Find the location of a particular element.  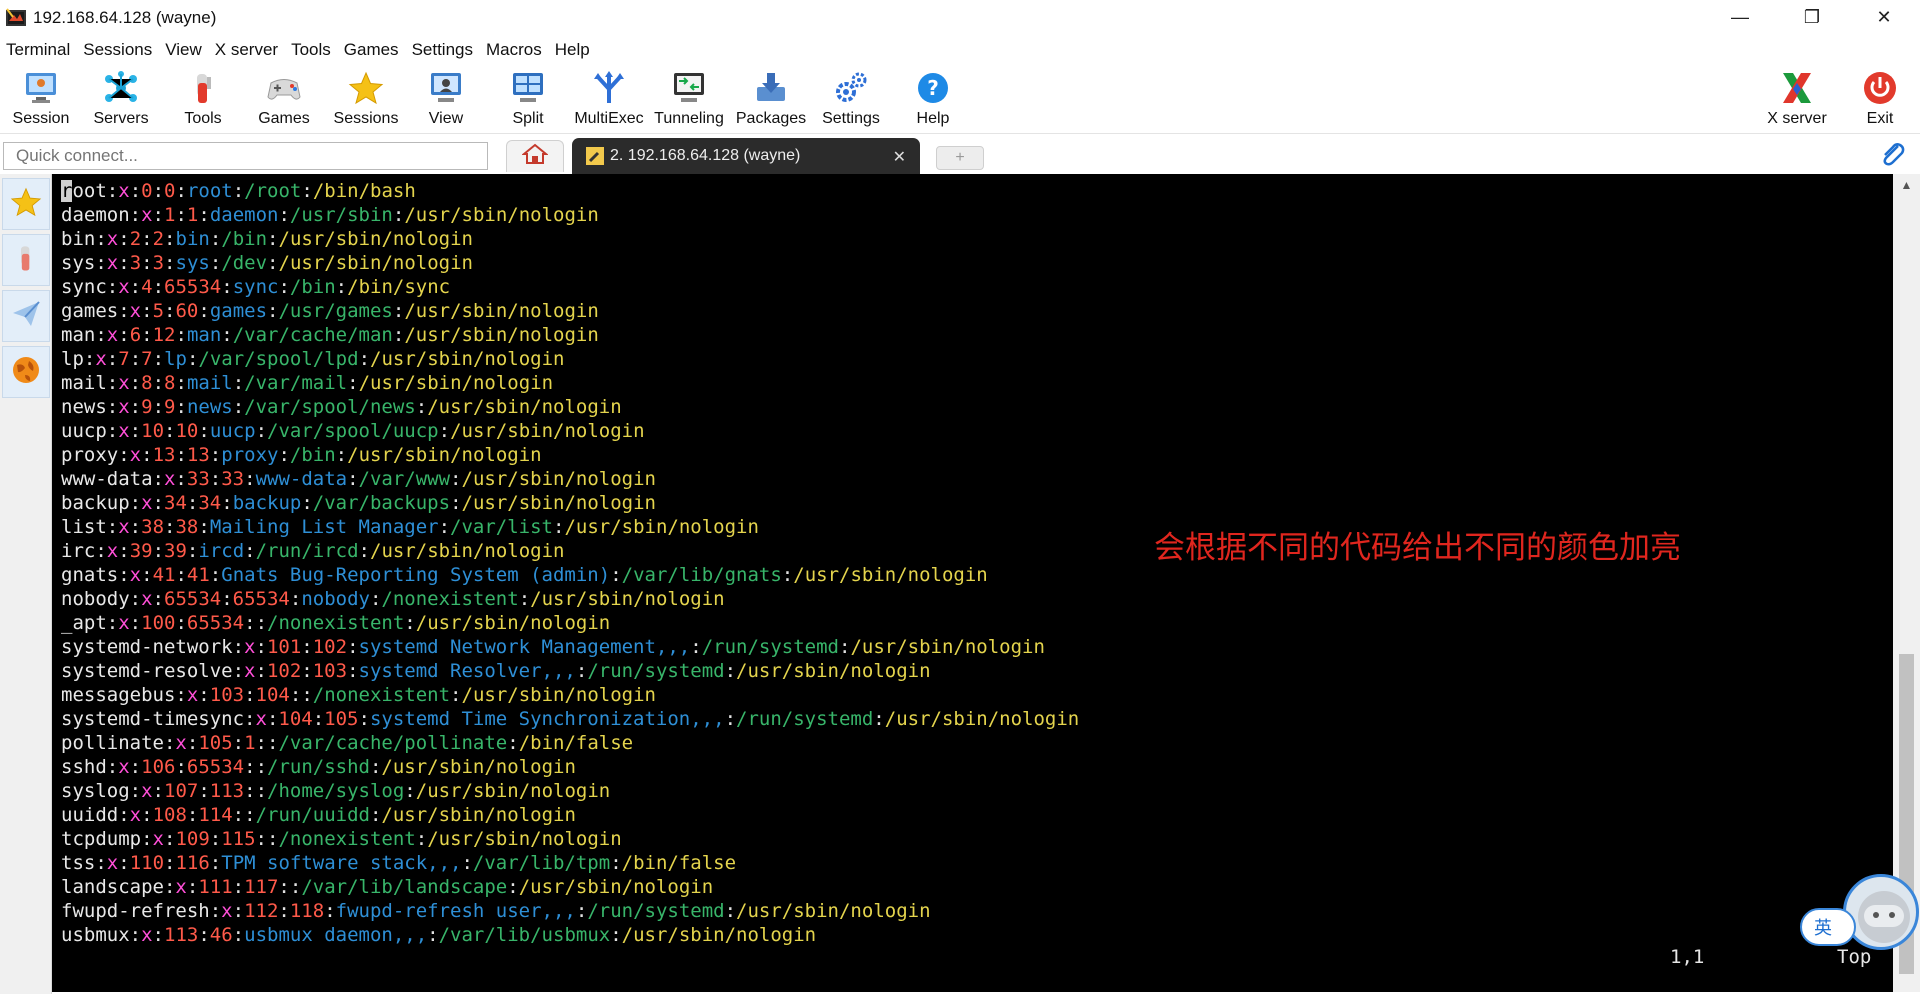

help-button: ? Help is located at coordinates (933, 99).